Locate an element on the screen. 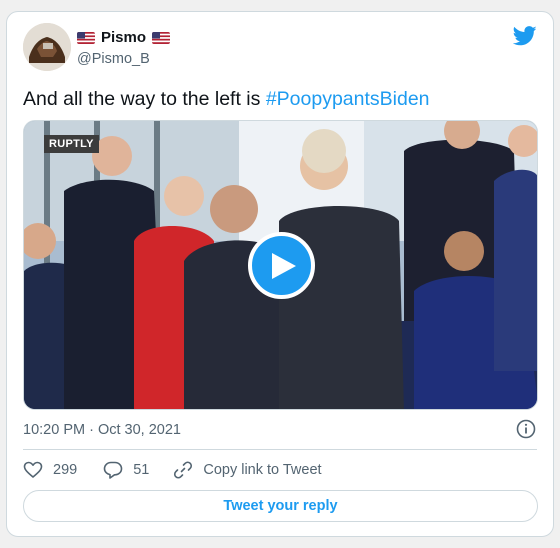 The image size is (560, 548). avatar-image is located at coordinates (47, 47).